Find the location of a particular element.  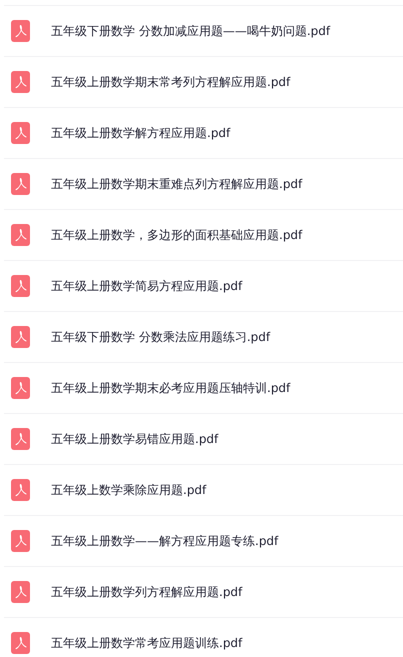

file-row: 五年级上册数学易错应用题.pdf is located at coordinates (203, 439).